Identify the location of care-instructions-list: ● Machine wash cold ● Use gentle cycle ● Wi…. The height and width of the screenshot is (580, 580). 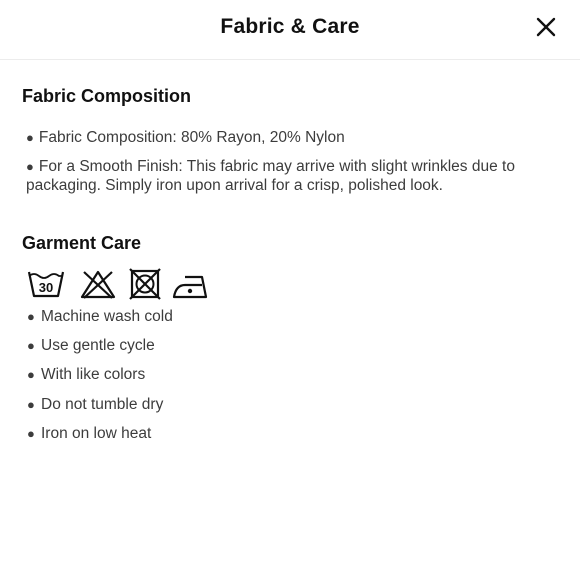
(100, 379).